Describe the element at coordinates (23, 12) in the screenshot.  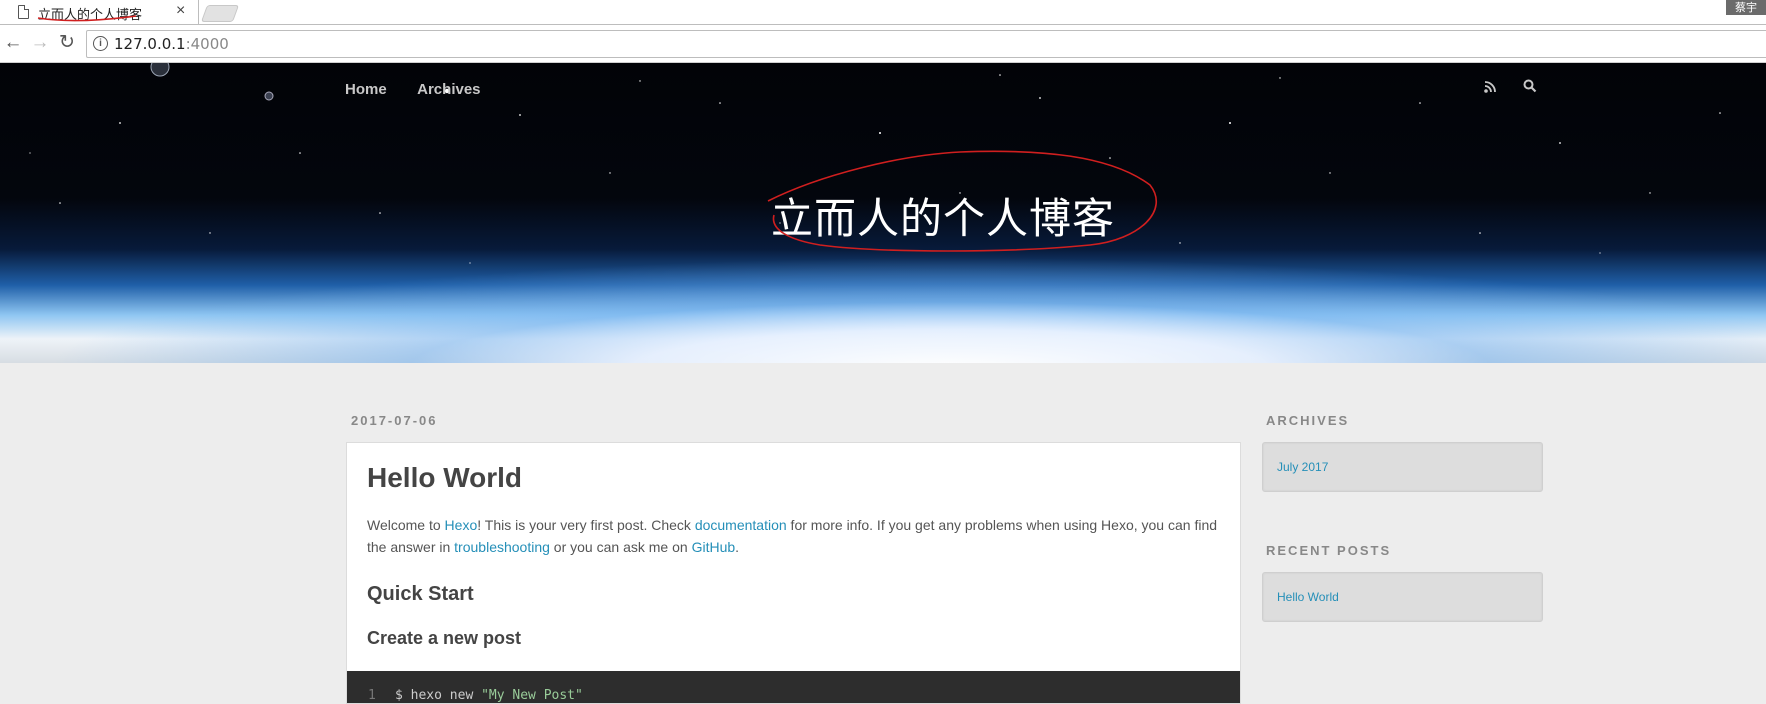
I see `page-icon` at that location.